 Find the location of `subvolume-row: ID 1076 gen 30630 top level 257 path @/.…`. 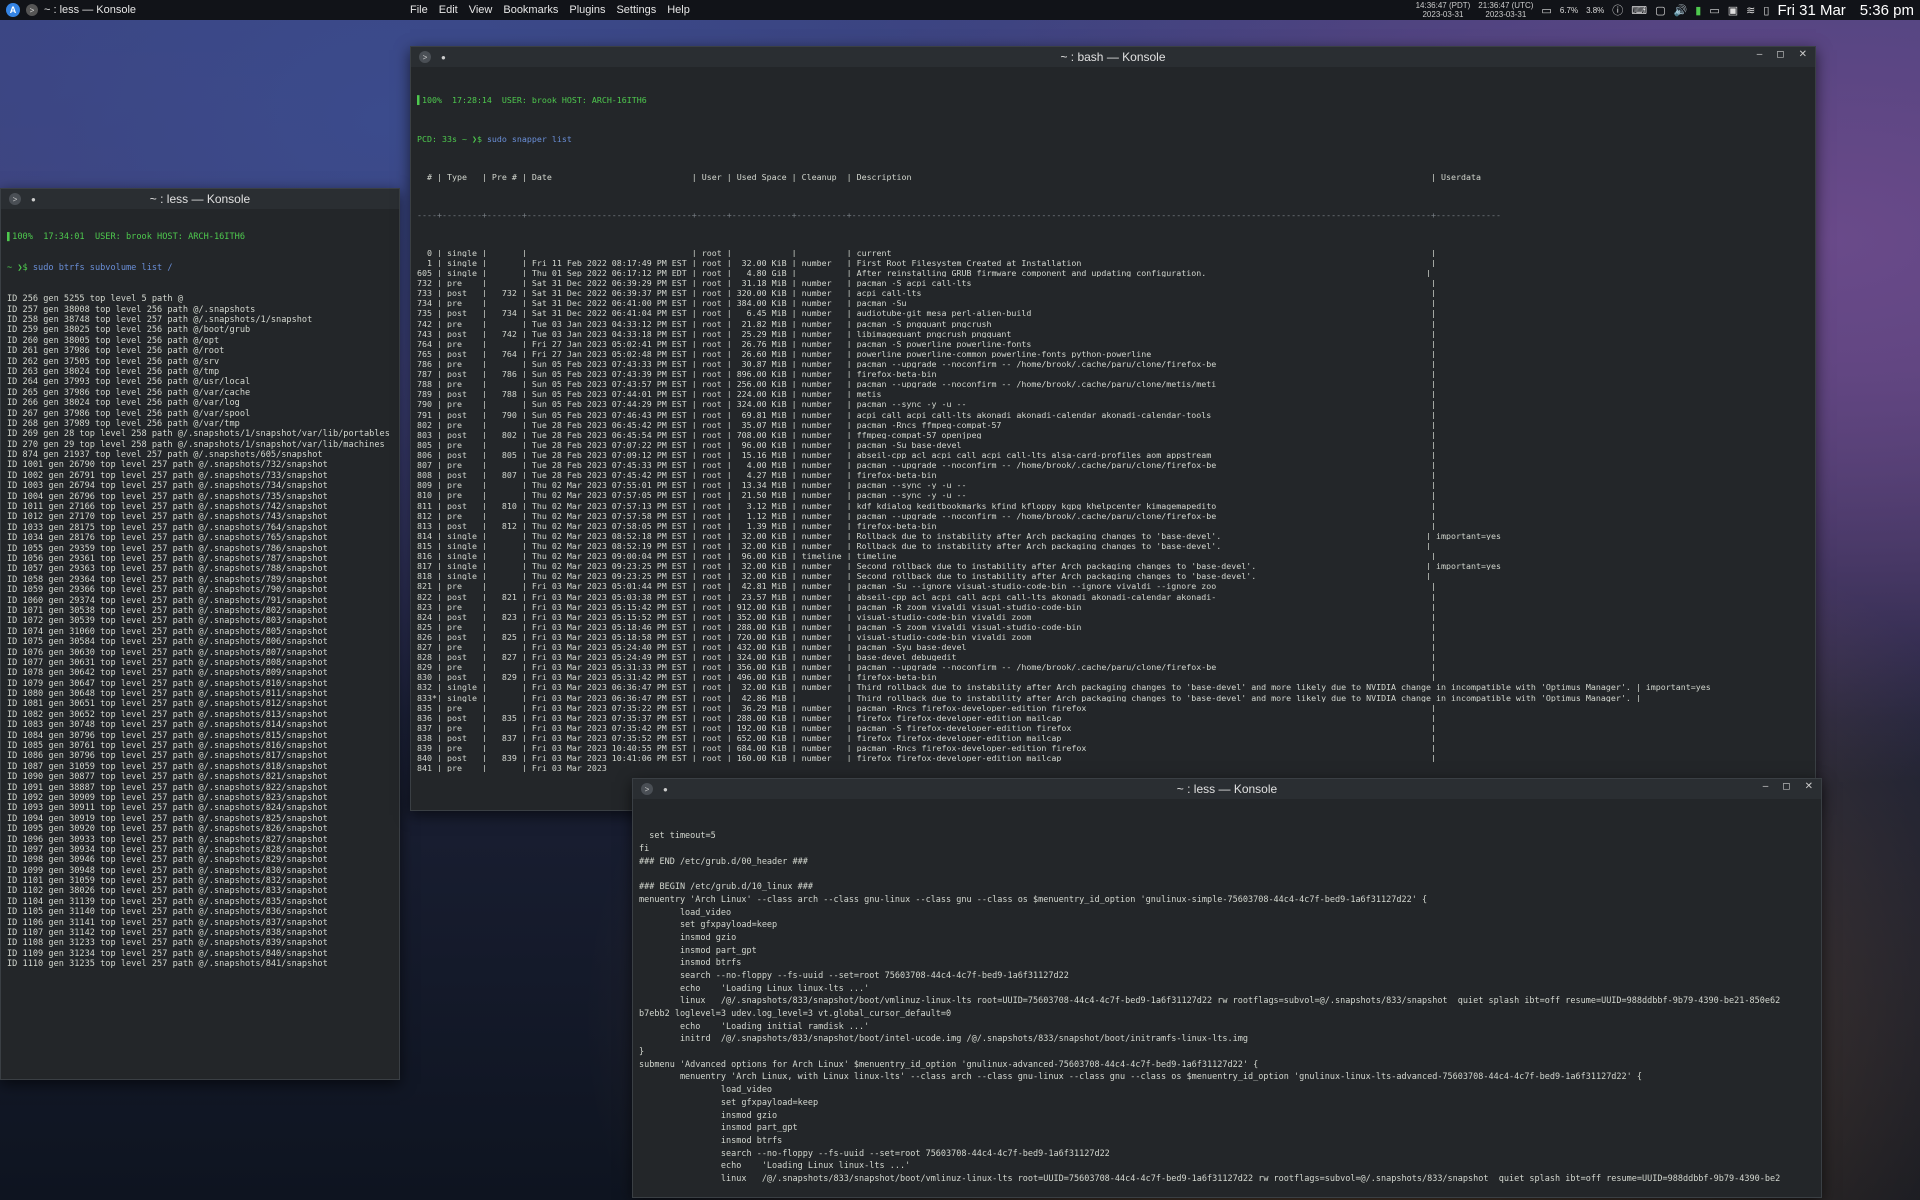

subvolume-row: ID 1076 gen 30630 top level 257 path @/.… is located at coordinates (167, 652).